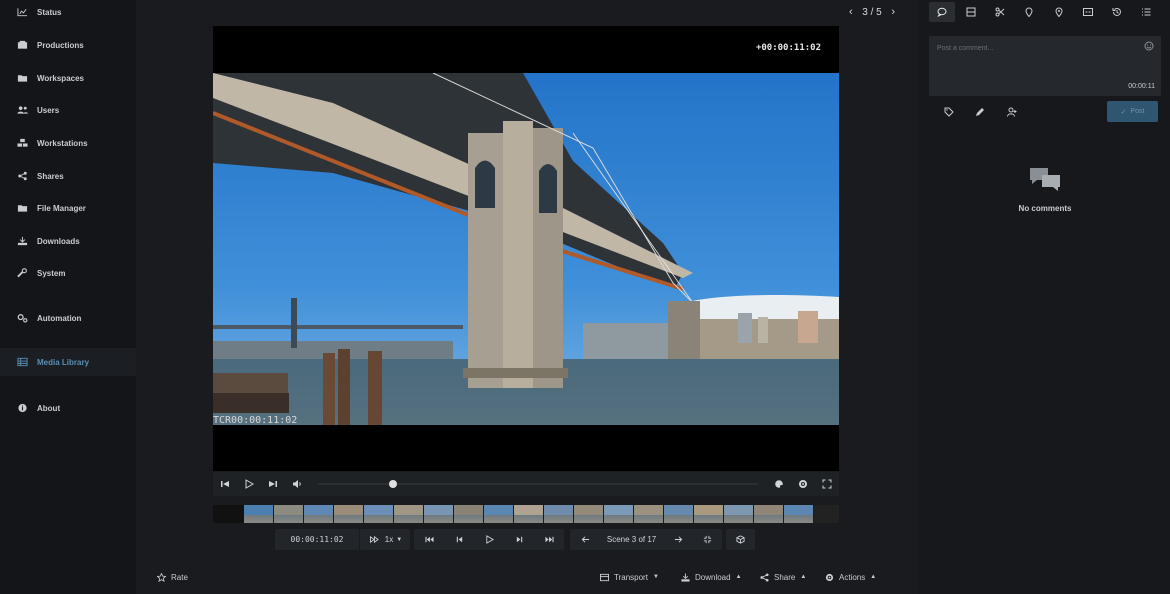 This screenshot has width=1170, height=594. I want to click on skip-forward-button, so click(549, 540).